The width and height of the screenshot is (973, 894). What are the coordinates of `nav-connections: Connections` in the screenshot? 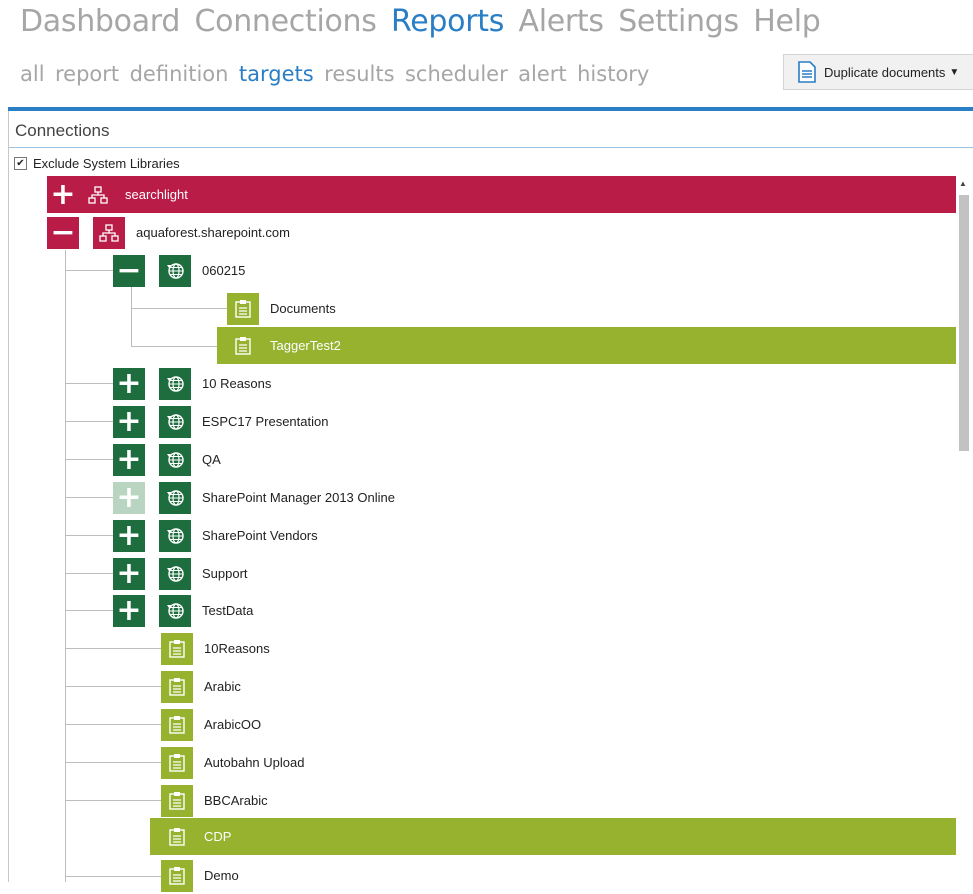 It's located at (286, 21).